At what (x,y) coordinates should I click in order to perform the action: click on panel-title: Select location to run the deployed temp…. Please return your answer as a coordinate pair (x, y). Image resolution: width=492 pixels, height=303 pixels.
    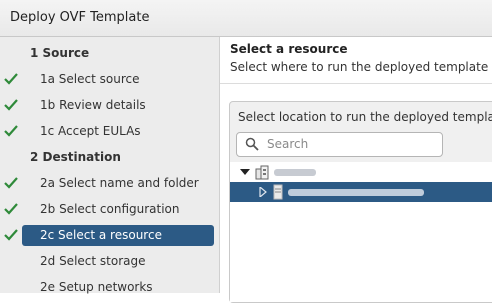
    Looking at the image, I should click on (365, 117).